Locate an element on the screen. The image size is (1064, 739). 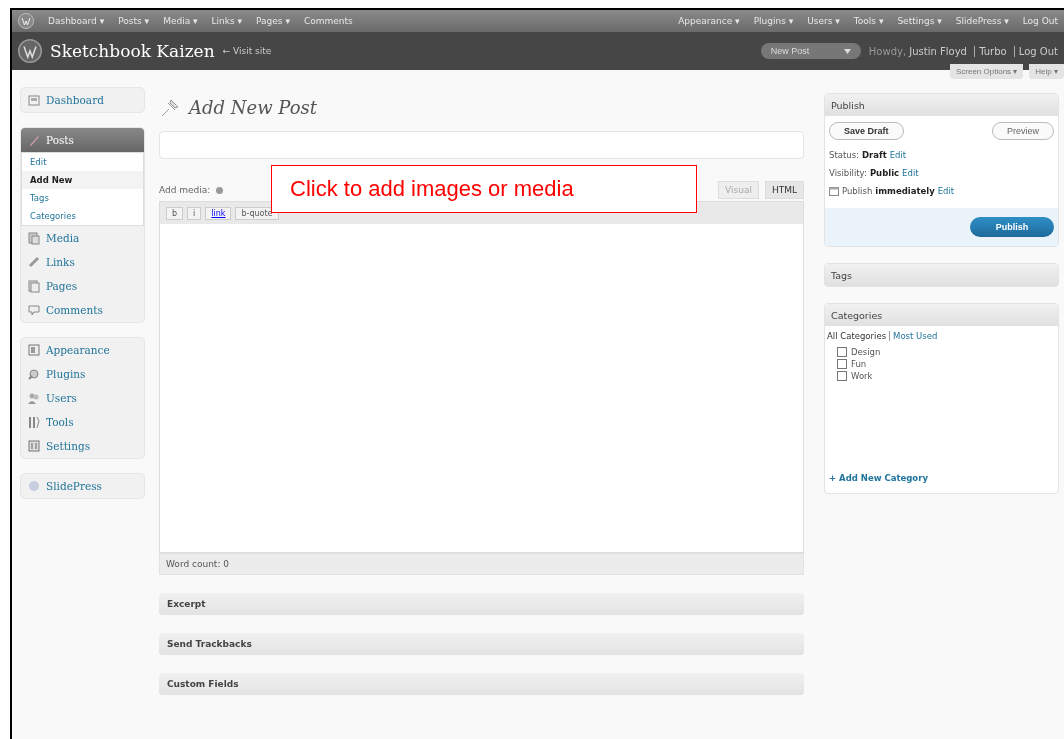
add-media-label: Add media: is located at coordinates (185, 190).